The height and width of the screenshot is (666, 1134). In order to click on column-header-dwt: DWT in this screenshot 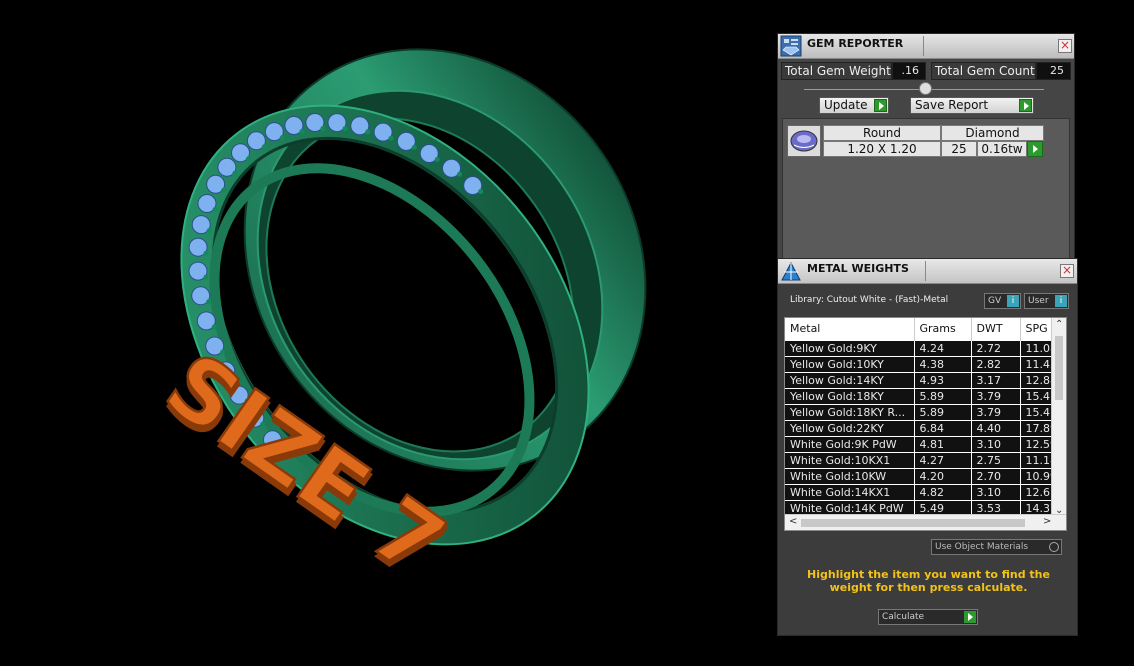, I will do `click(996, 329)`.